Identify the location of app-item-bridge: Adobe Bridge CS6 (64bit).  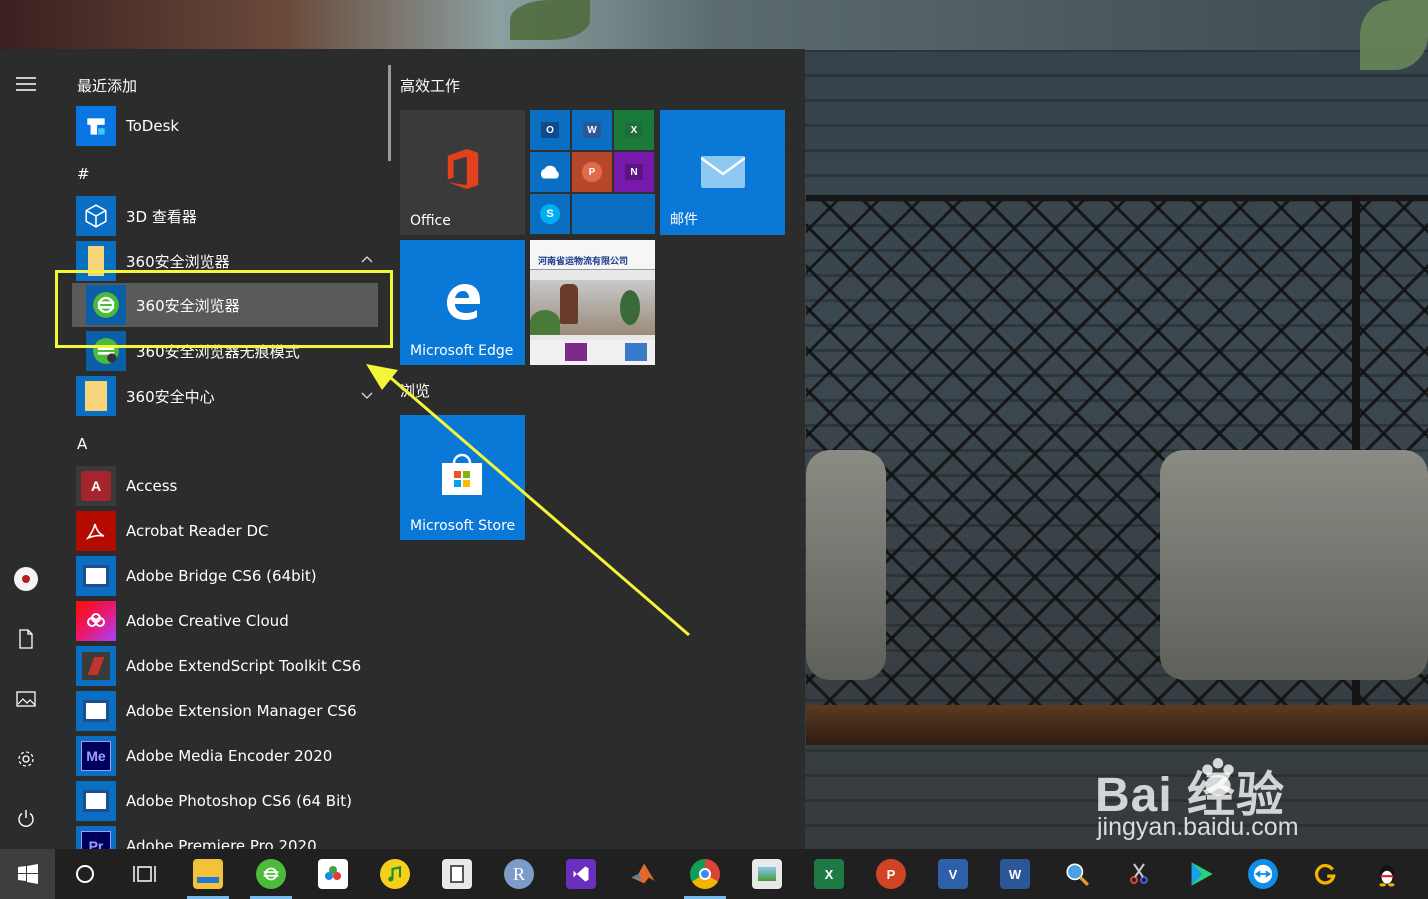
(232, 576).